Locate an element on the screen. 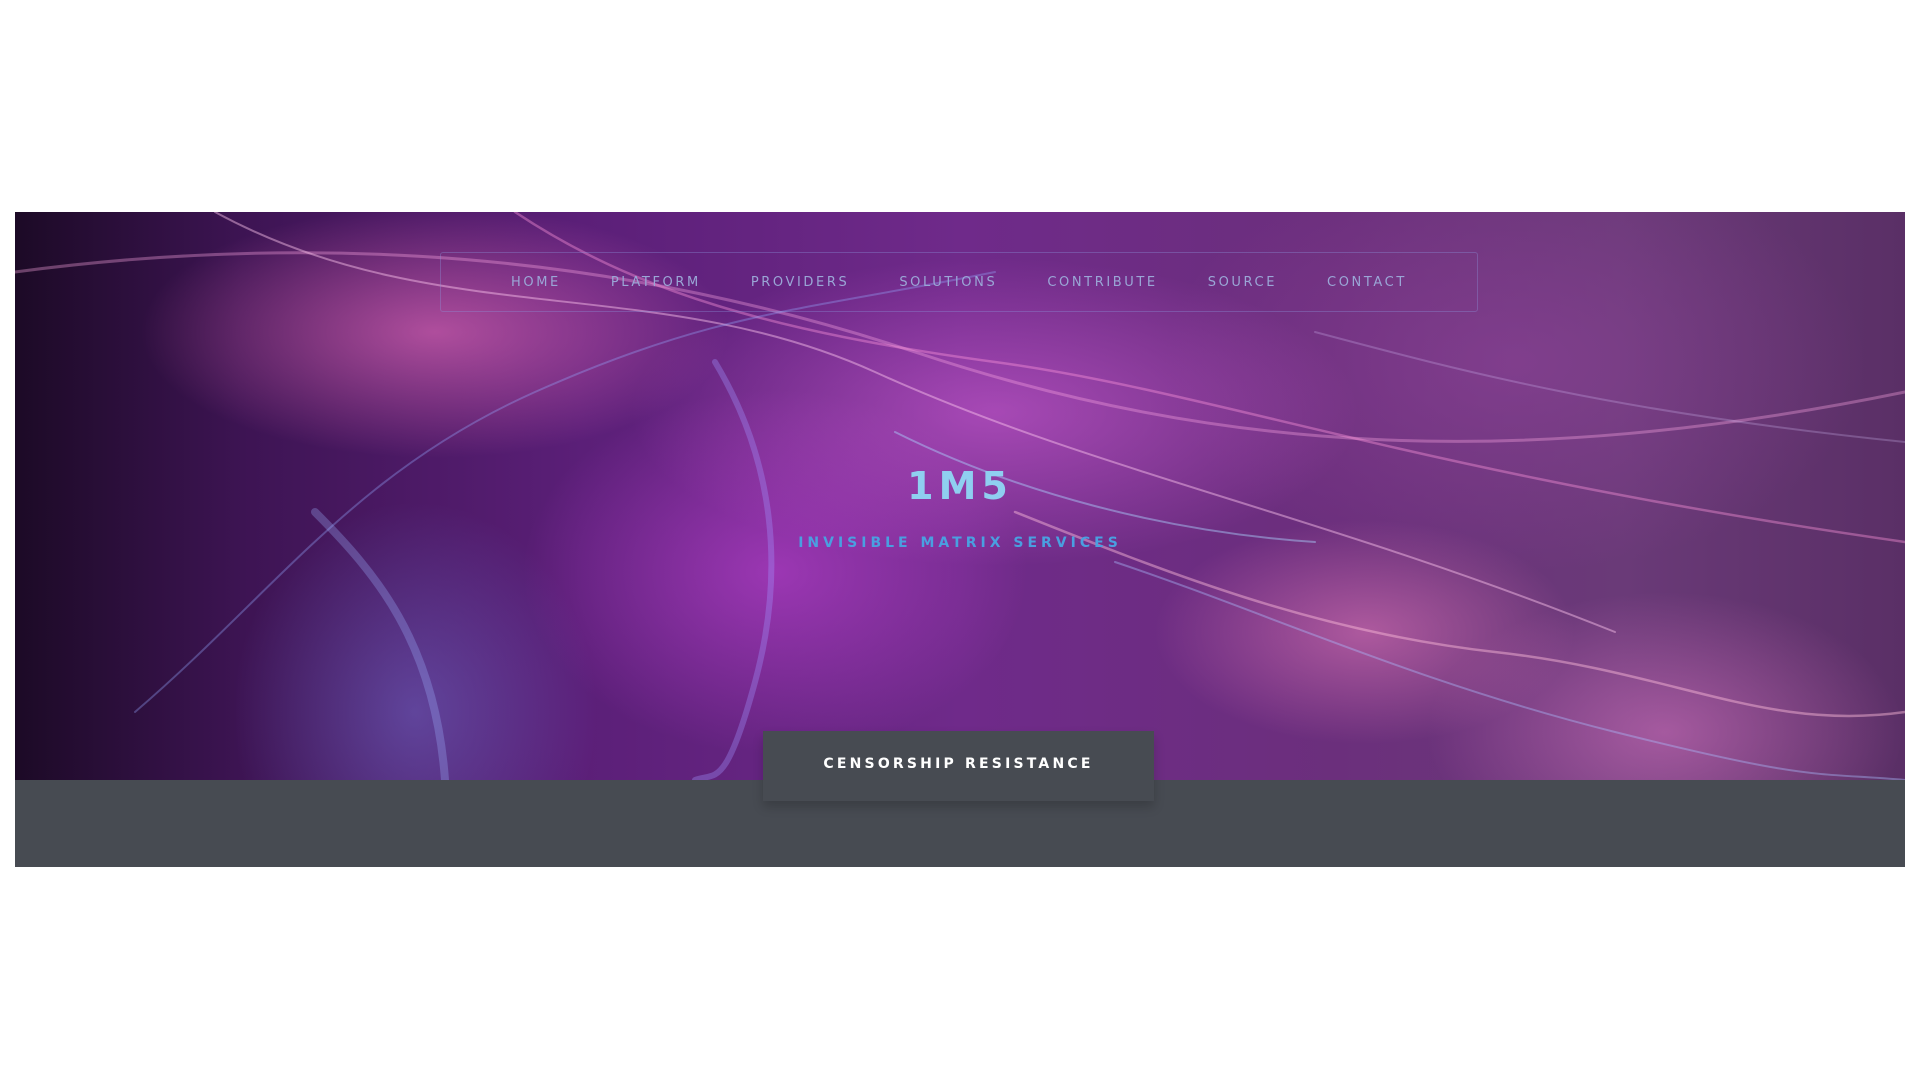  site-subtitle: INVISIBLE MATRIX SERVICES is located at coordinates (960, 543).